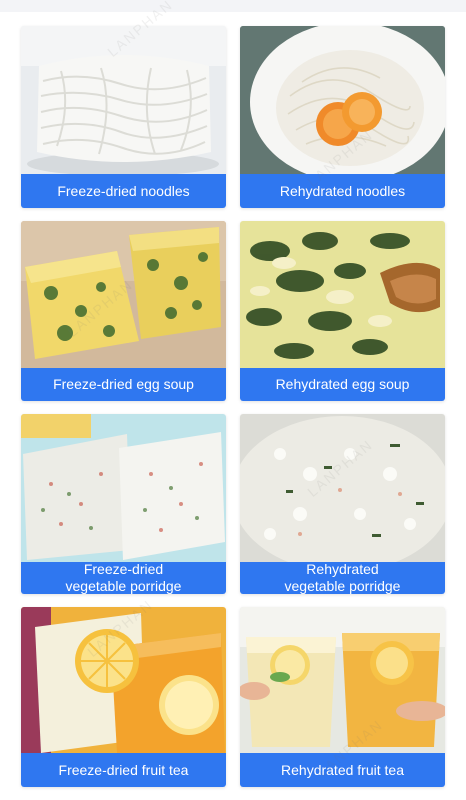  I want to click on card-rehydrated-fruit-tea: Rehydrated fruit tea, so click(342, 697).